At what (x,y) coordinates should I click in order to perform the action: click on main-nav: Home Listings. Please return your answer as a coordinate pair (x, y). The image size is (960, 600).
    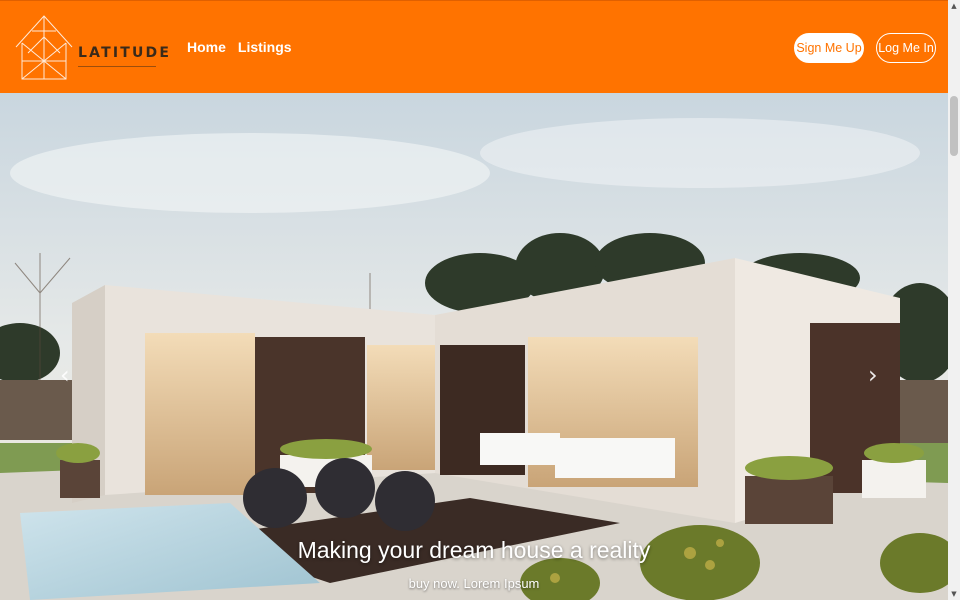
    Looking at the image, I should click on (239, 47).